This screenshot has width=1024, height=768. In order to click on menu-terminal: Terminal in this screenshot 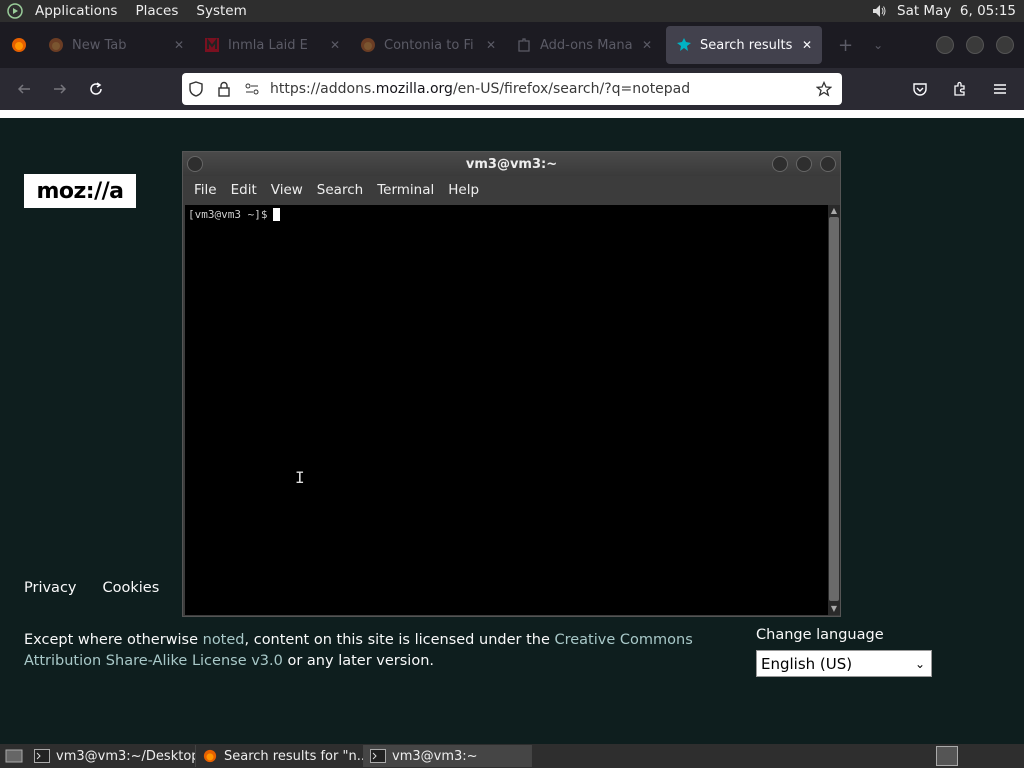, I will do `click(405, 190)`.